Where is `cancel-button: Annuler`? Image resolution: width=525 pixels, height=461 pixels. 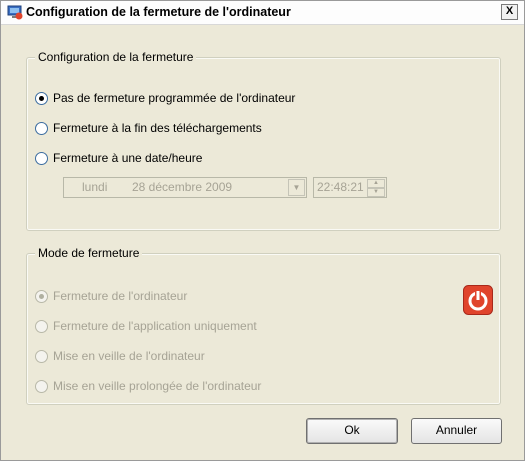
cancel-button: Annuler is located at coordinates (456, 431).